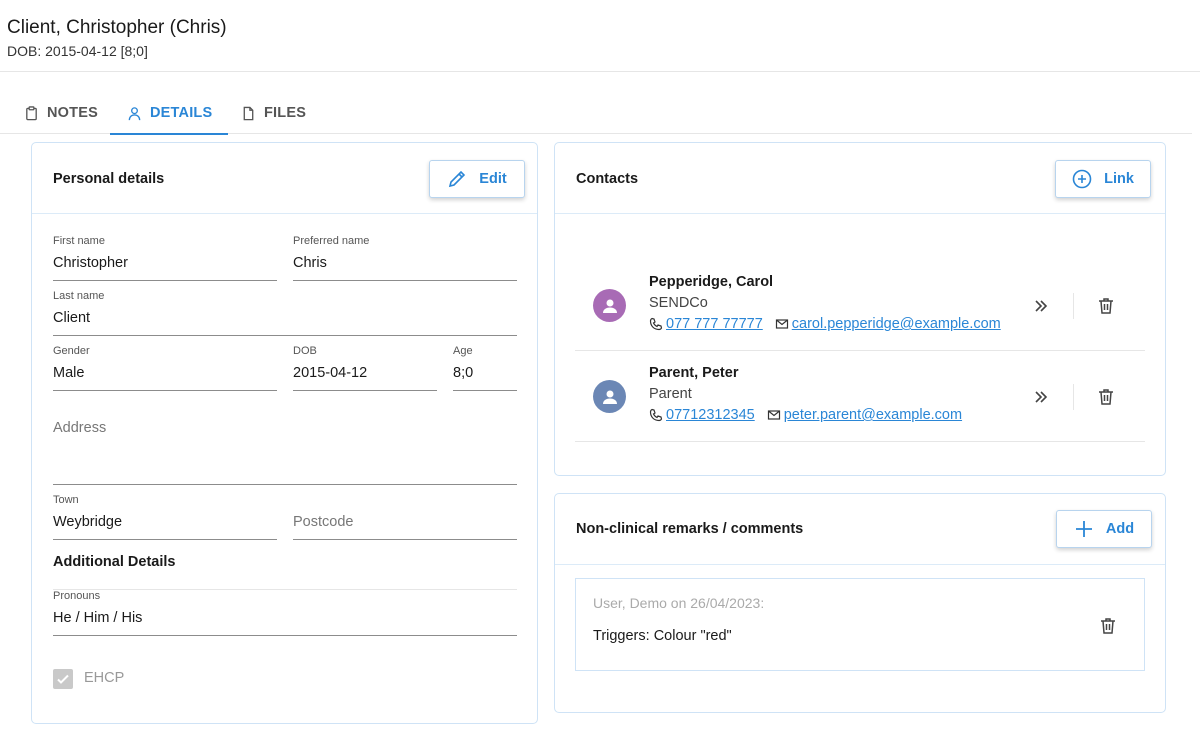  What do you see at coordinates (109, 179) in the screenshot?
I see `personal-details-title: Personal details` at bounding box center [109, 179].